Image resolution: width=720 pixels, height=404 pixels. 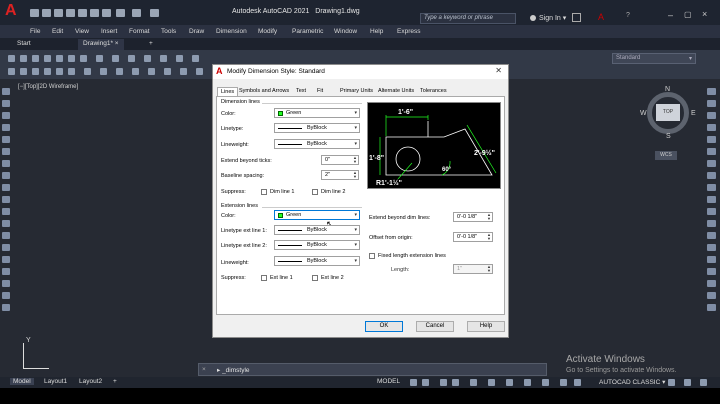 I want to click on tab-layout2: Layout2, so click(x=90, y=381).